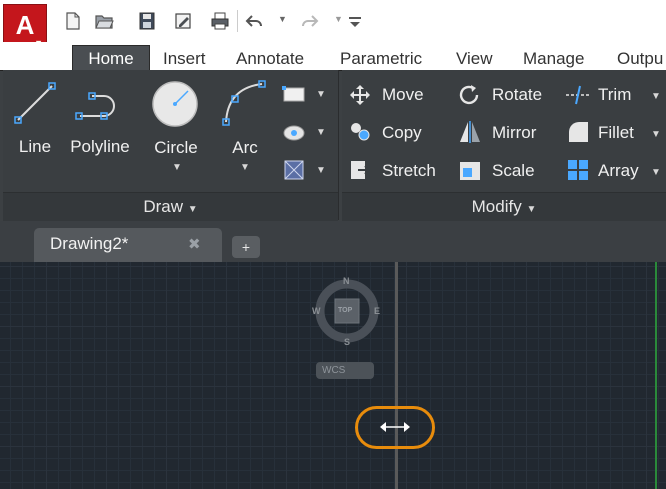  I want to click on redo-icon, so click(310, 21).